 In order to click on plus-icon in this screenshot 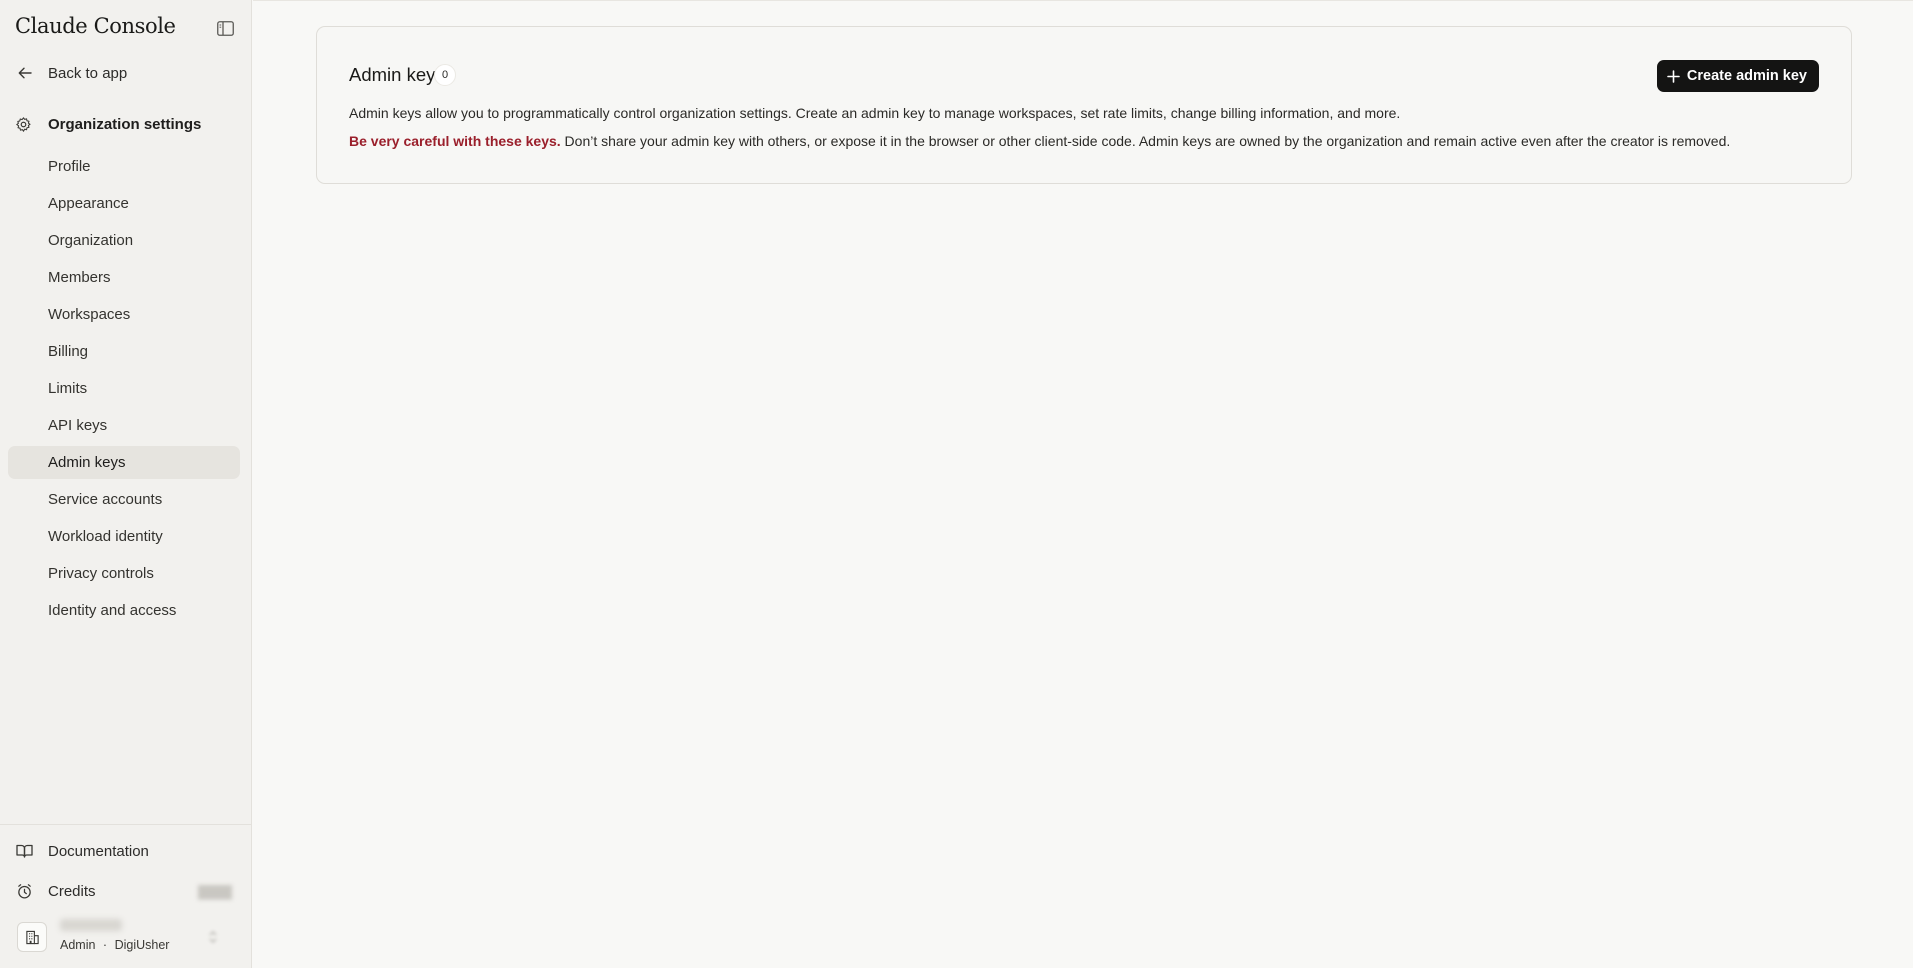, I will do `click(1673, 76)`.